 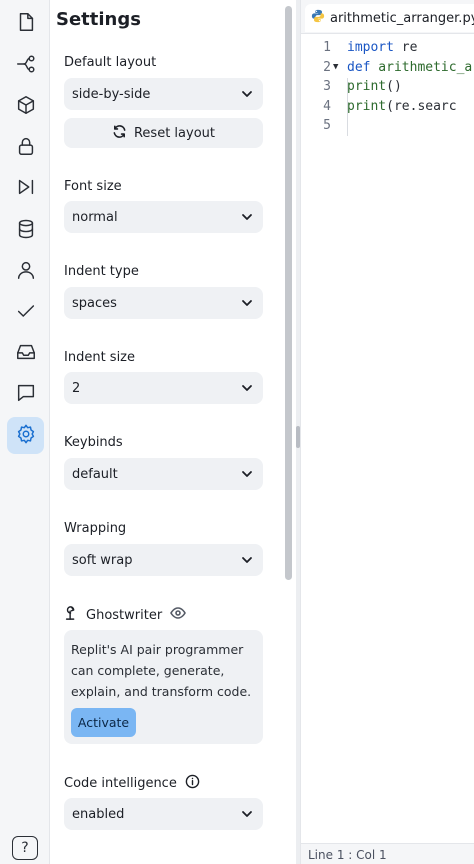 I want to click on indent-size-select: 2, so click(x=163, y=388).